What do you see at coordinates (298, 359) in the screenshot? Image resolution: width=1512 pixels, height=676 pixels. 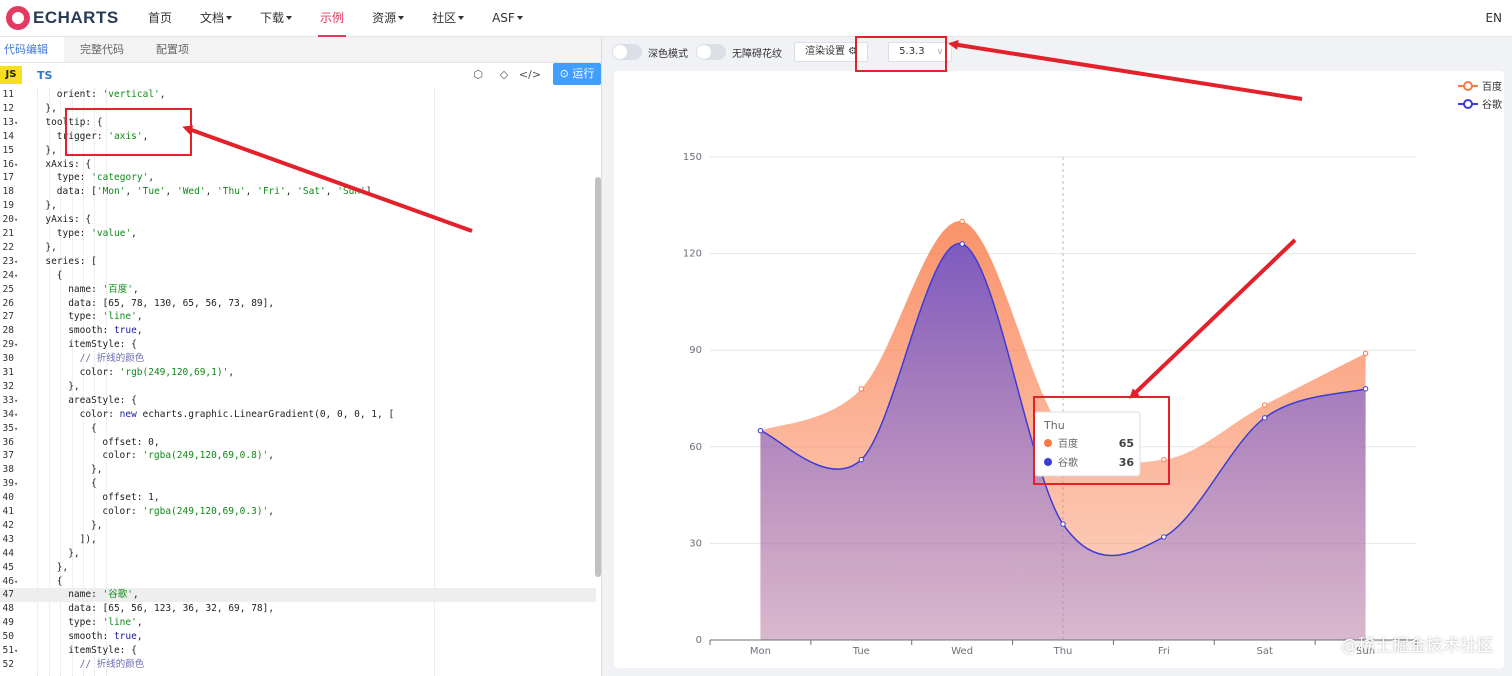 I see `code-line: 30 // 折线的颜色` at bounding box center [298, 359].